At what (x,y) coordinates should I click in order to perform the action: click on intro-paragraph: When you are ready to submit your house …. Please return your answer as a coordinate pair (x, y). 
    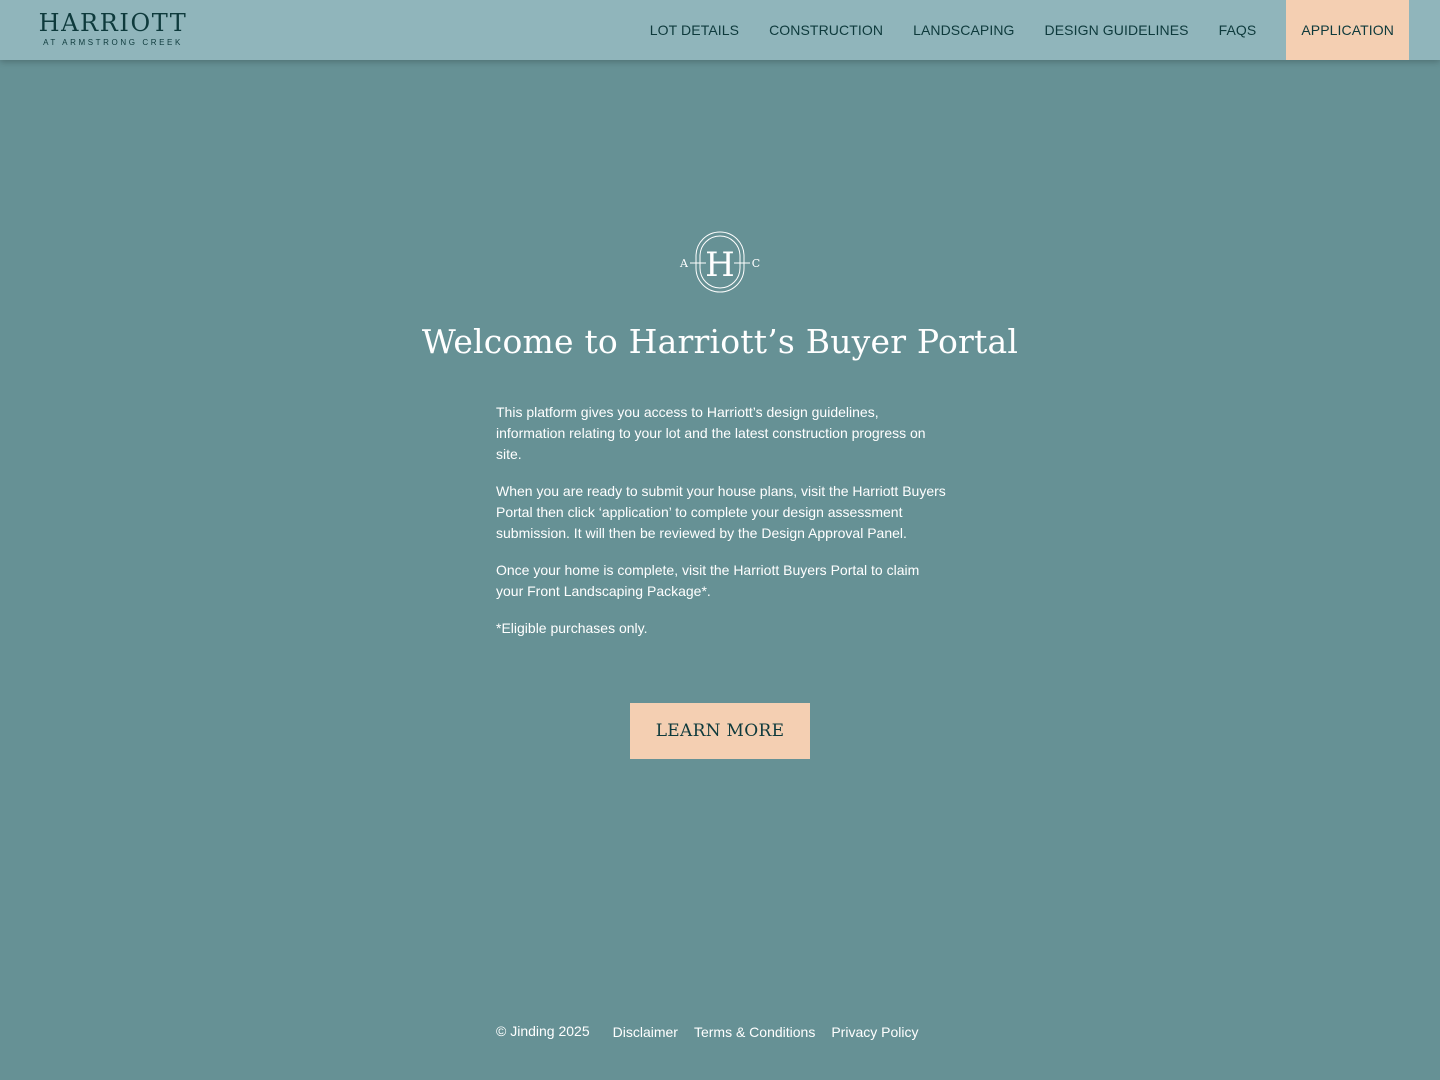
    Looking at the image, I should click on (721, 512).